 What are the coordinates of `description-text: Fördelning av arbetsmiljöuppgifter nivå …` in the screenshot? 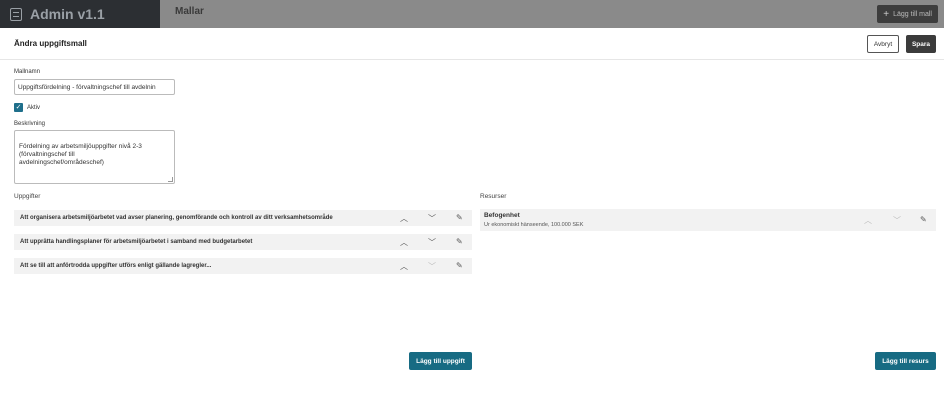 It's located at (80, 154).